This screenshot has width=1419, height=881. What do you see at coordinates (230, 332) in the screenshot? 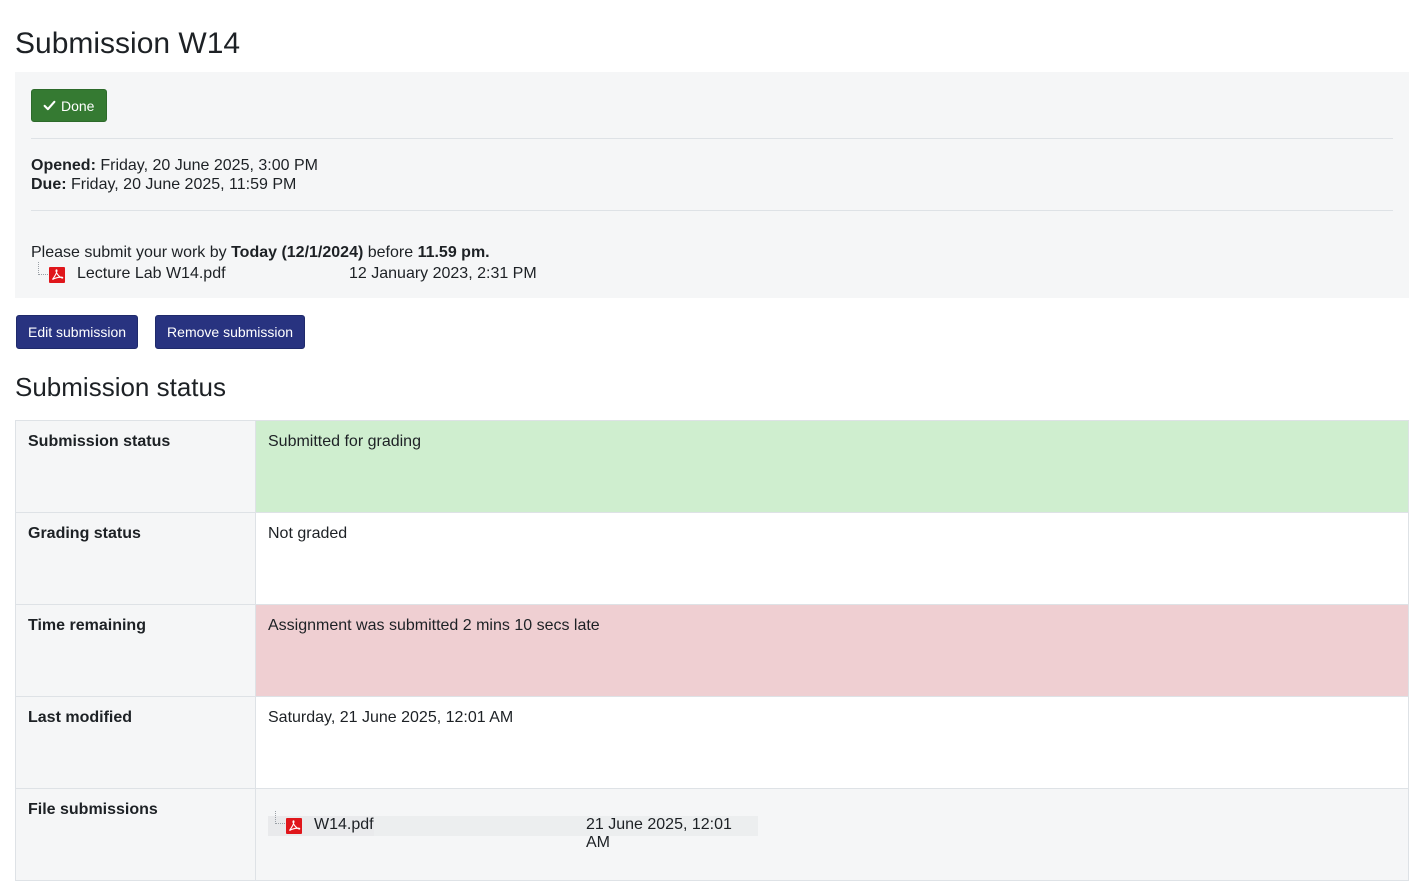
I see `remove-submission-button: Remove submission` at bounding box center [230, 332].